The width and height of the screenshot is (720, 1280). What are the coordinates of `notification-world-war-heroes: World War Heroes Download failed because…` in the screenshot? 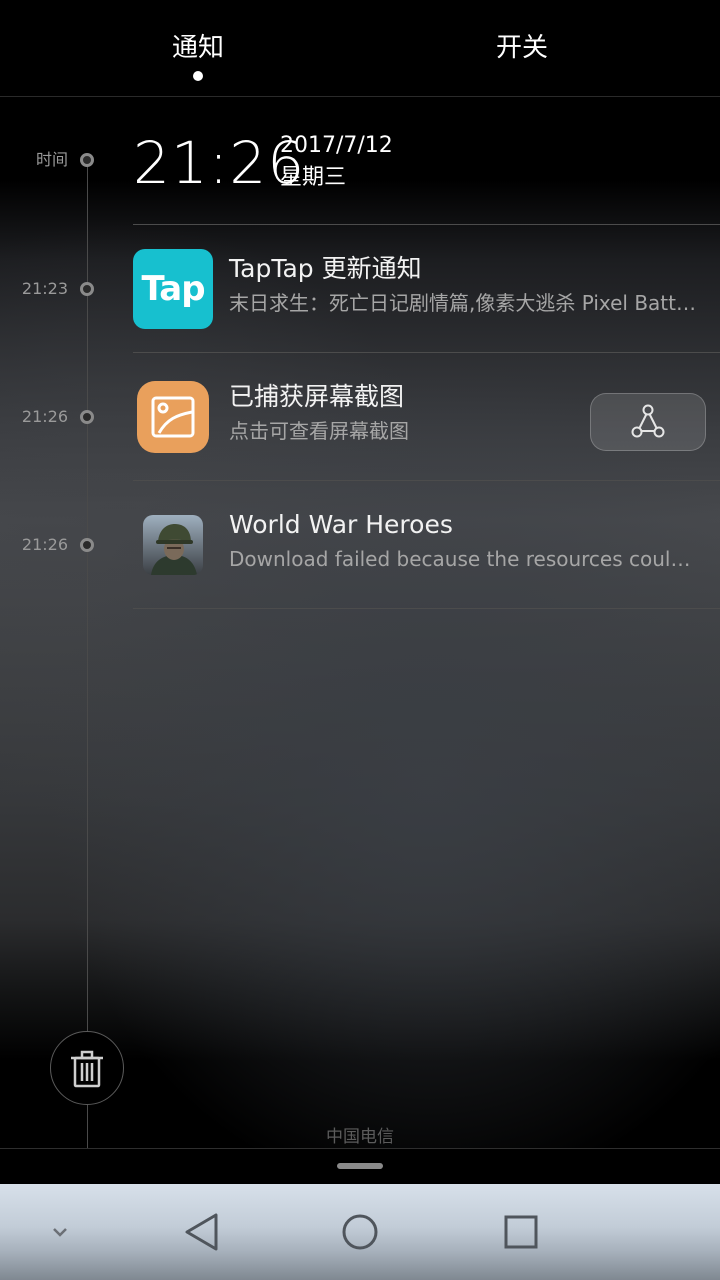 It's located at (426, 545).